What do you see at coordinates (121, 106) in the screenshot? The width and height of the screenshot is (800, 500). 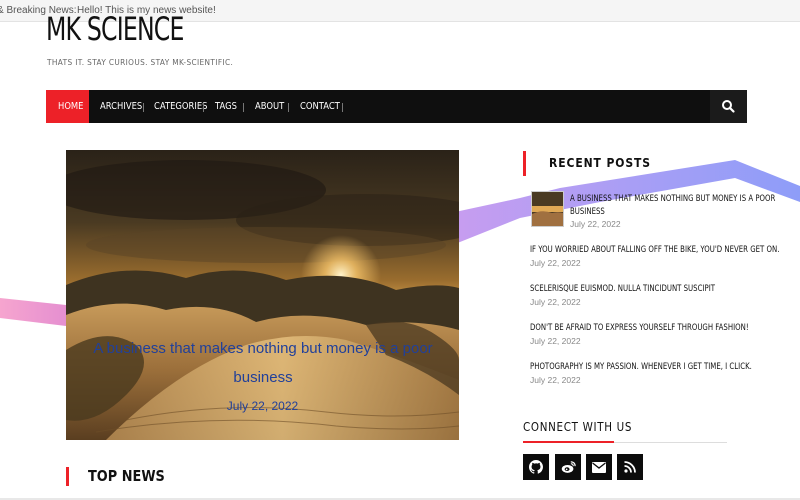 I see `nav-item-archives: ARCHIVES` at bounding box center [121, 106].